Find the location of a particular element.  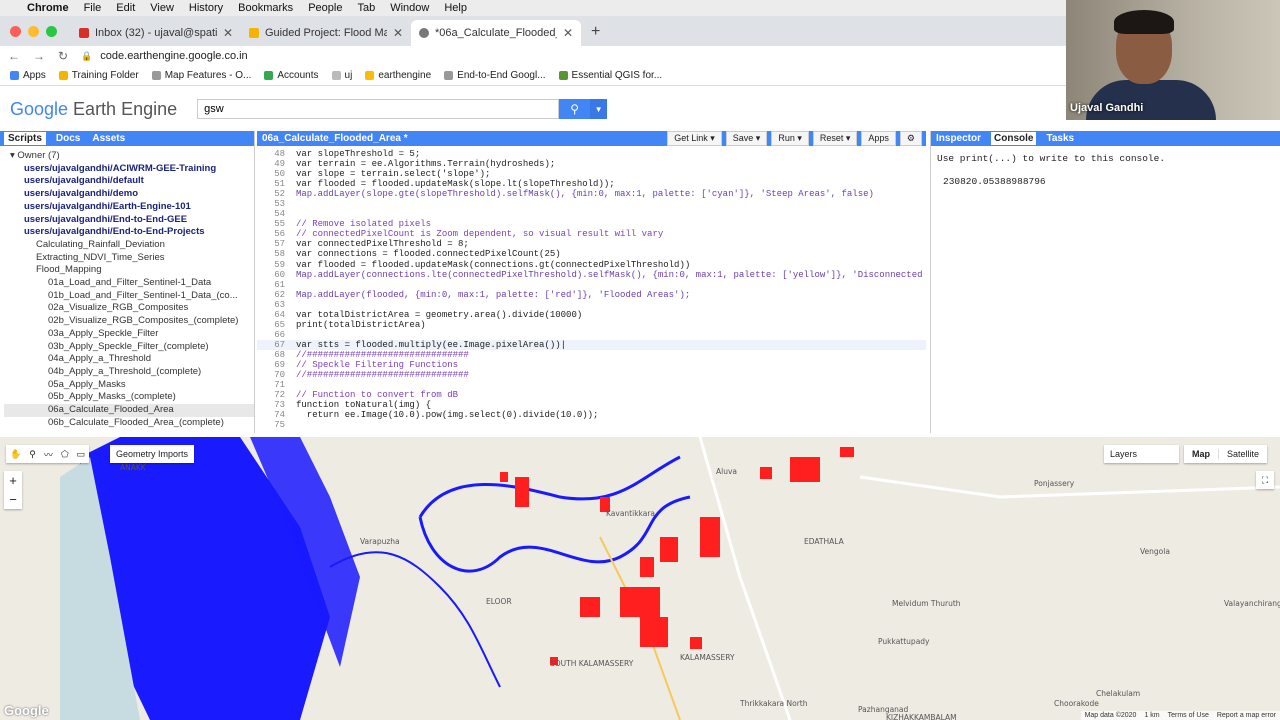

geometry-imports-button: Geometry Imports is located at coordinates (152, 454).